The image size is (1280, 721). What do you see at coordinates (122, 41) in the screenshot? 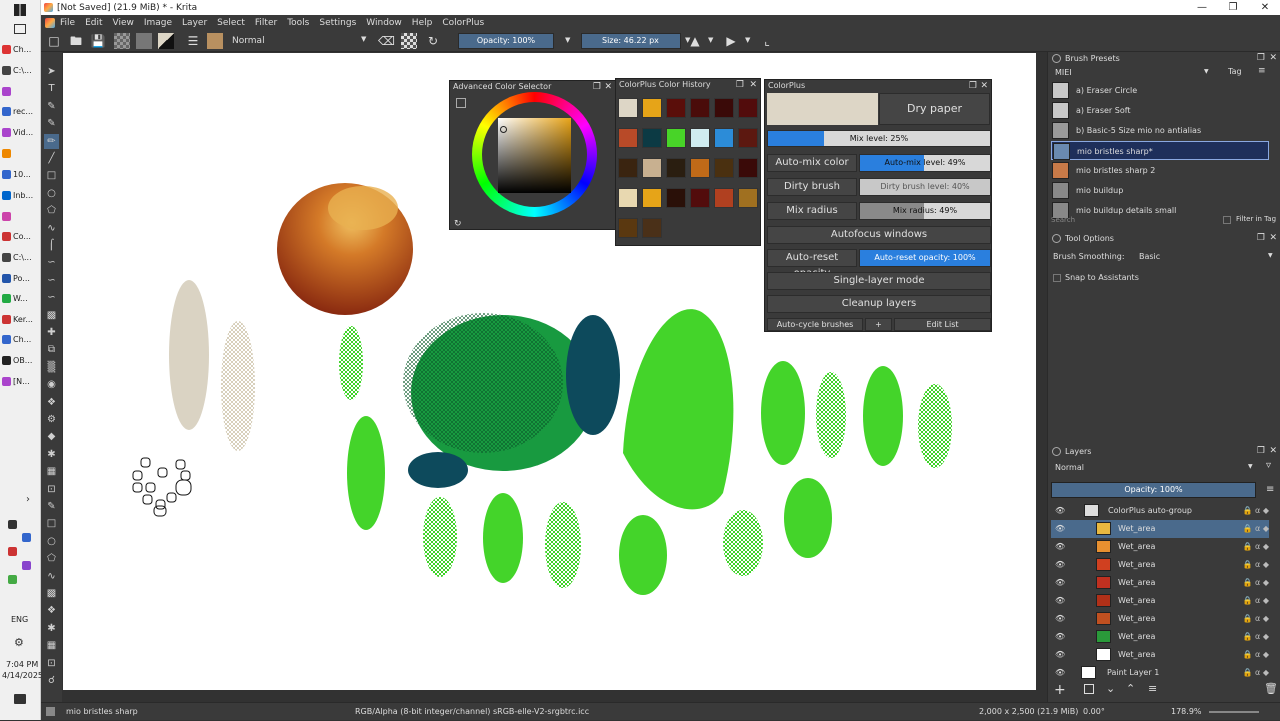
I see `gradient-pattern-icon` at bounding box center [122, 41].